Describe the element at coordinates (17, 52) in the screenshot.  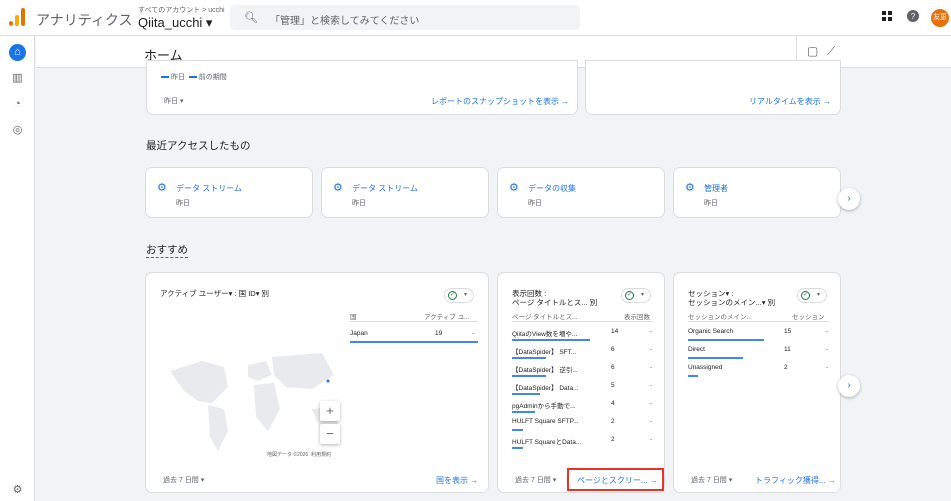
I see `home-icon: ⌂` at that location.